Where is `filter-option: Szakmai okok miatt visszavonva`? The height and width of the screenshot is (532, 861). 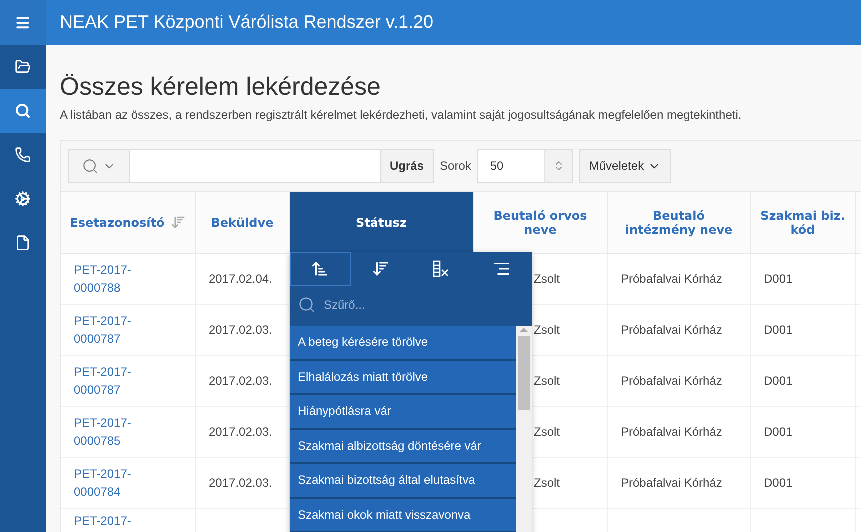 filter-option: Szakmai okok miatt visszavonva is located at coordinates (403, 515).